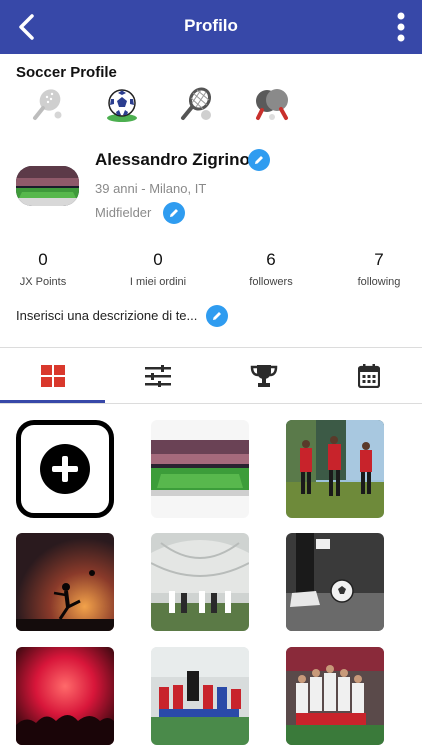  I want to click on grid-icon, so click(52, 375).